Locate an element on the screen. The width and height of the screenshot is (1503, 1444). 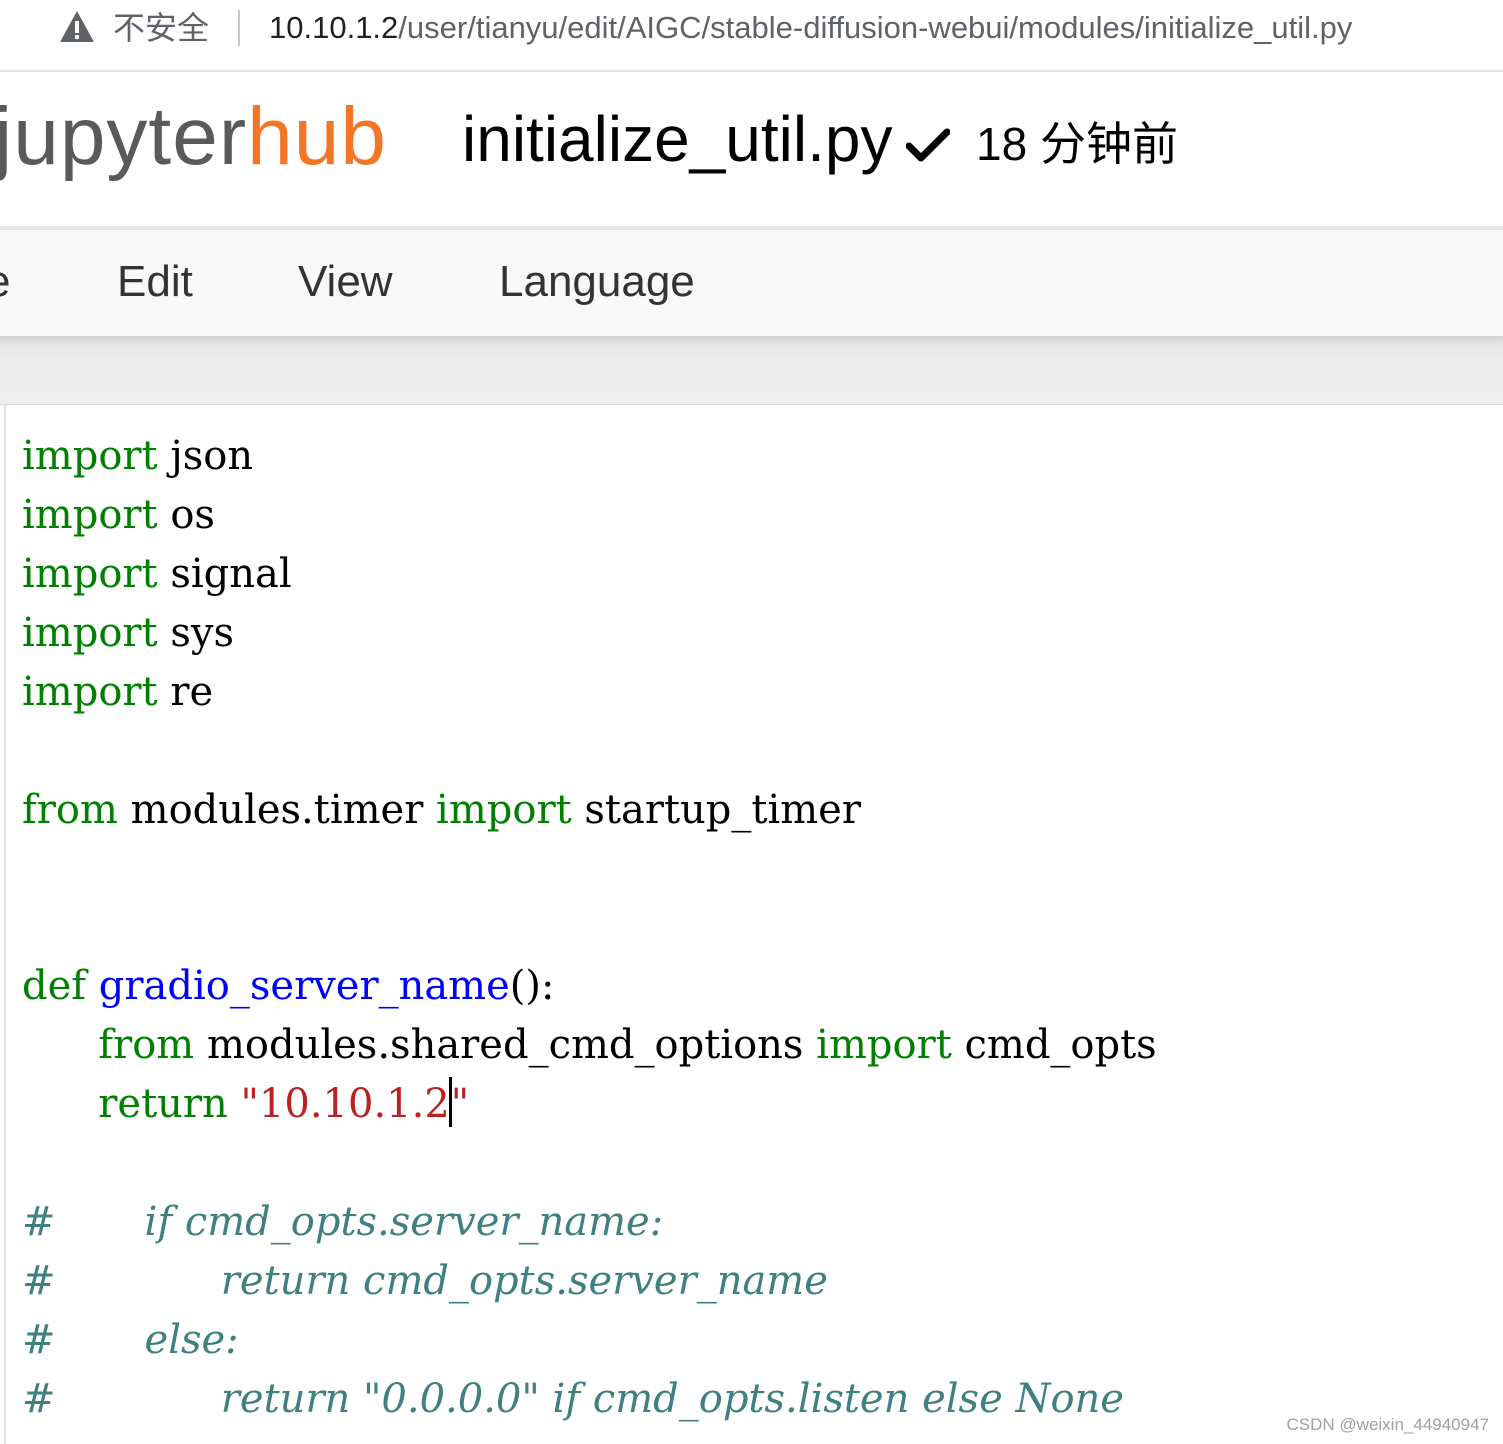
menu-edit: Edit is located at coordinates (155, 282).